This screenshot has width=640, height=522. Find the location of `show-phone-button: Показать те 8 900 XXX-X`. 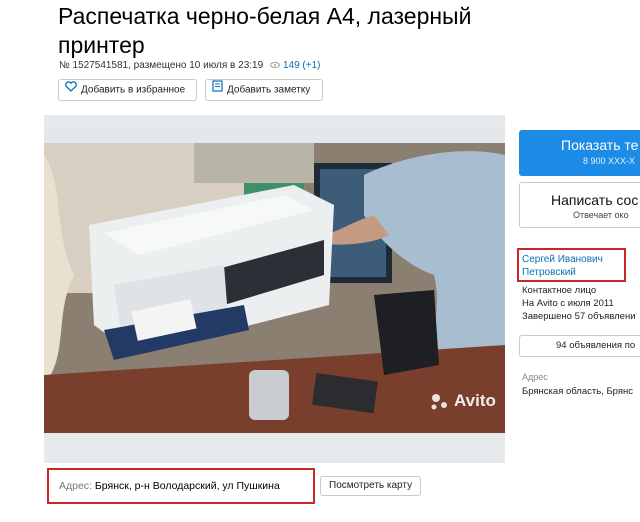

show-phone-button: Показать те 8 900 XXX-X is located at coordinates (579, 153).